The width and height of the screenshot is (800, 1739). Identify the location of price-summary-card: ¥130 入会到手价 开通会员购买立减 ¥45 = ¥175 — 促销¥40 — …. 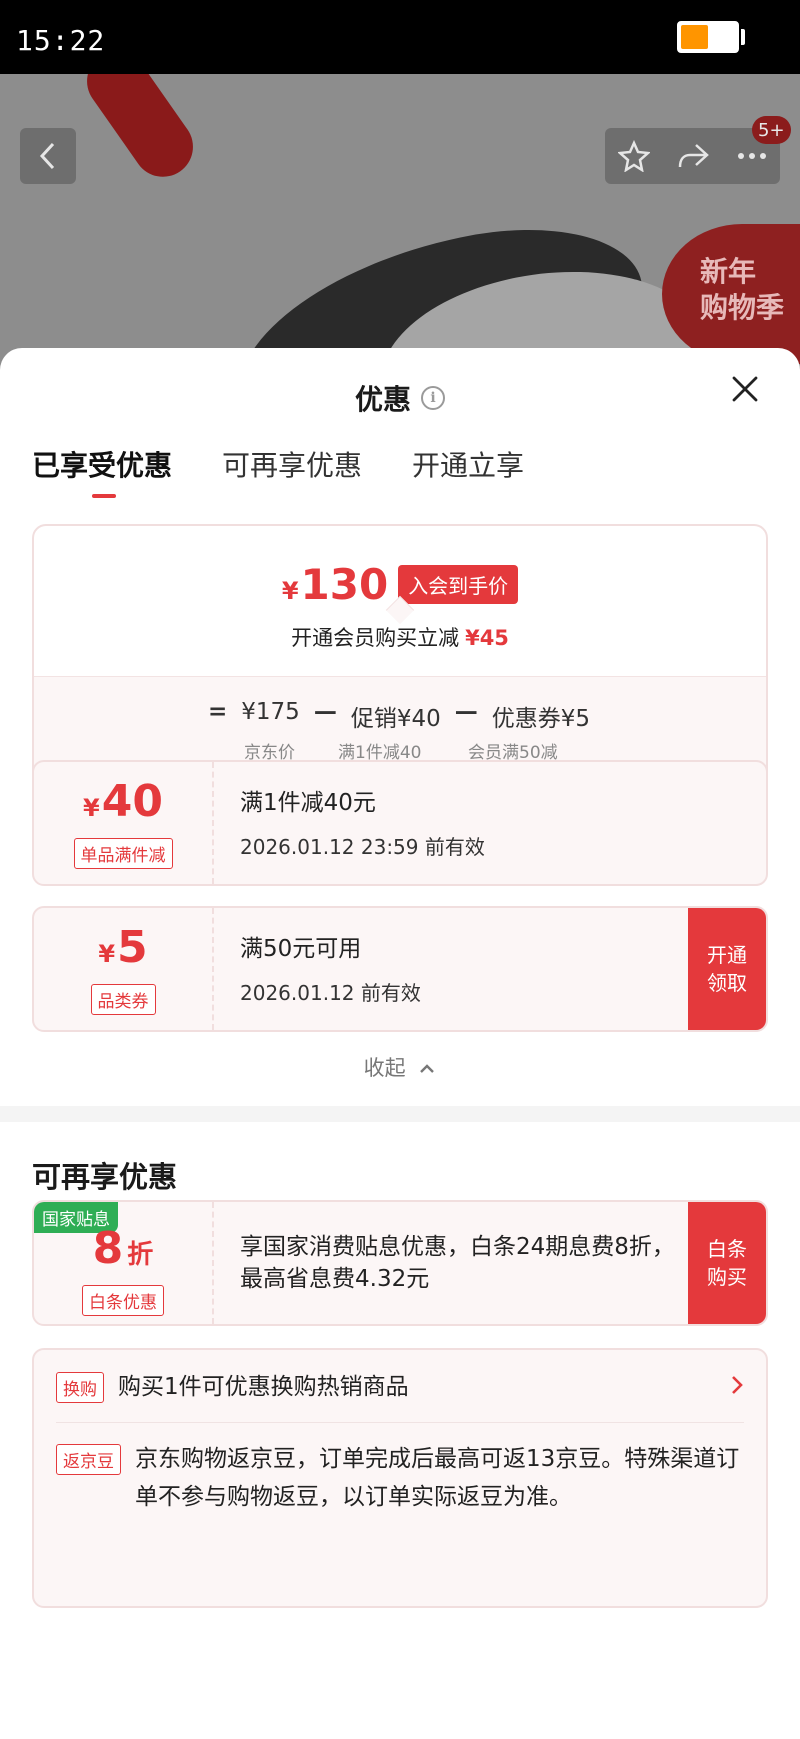
(400, 658).